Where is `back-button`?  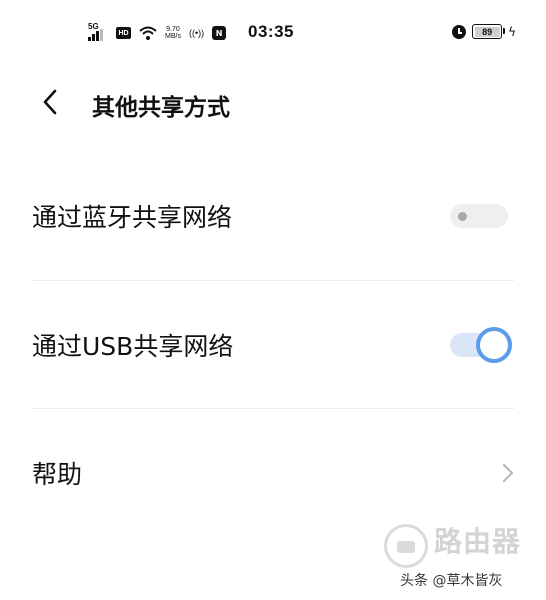
back-button is located at coordinates (50, 102).